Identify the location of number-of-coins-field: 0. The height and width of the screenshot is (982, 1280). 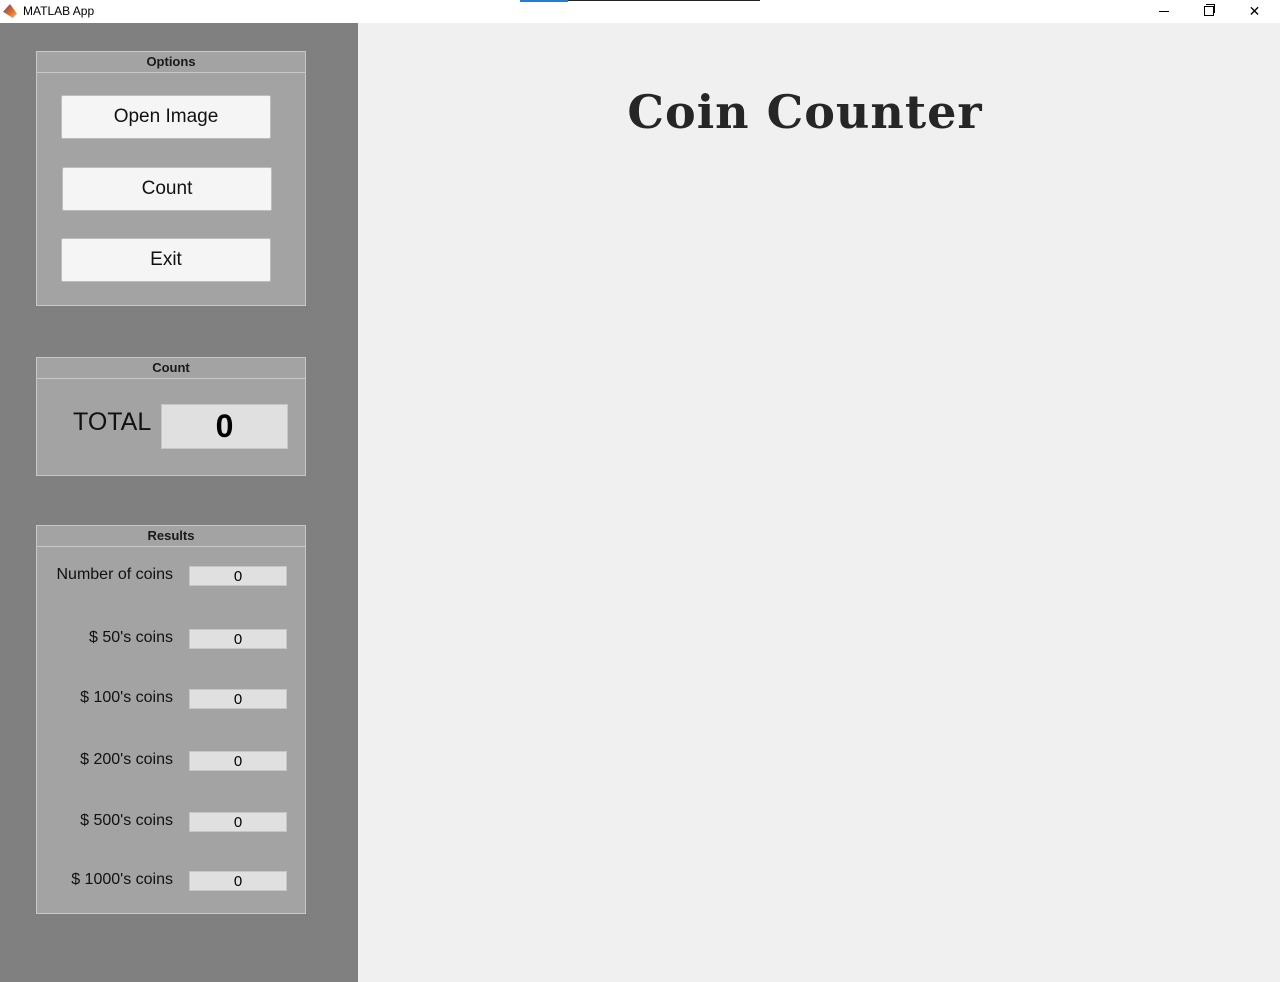
(238, 576).